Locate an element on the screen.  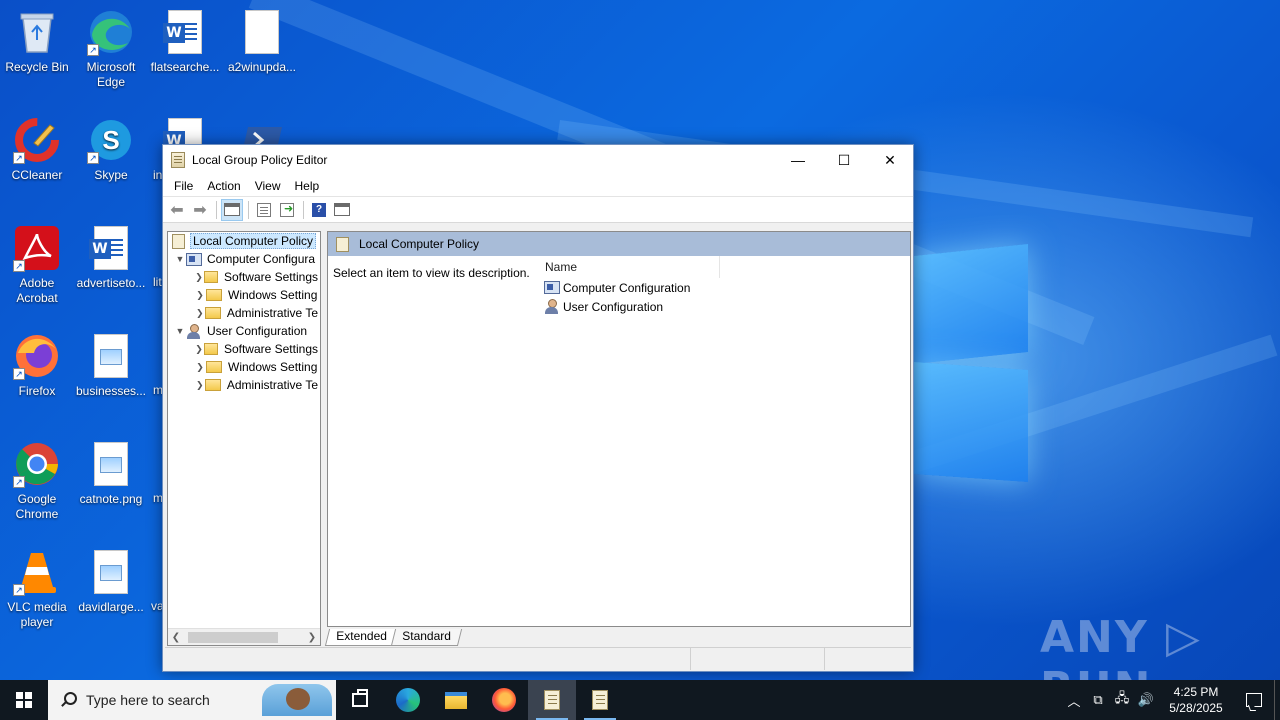
volume-icon: 🔊 is located at coordinates (1146, 700).